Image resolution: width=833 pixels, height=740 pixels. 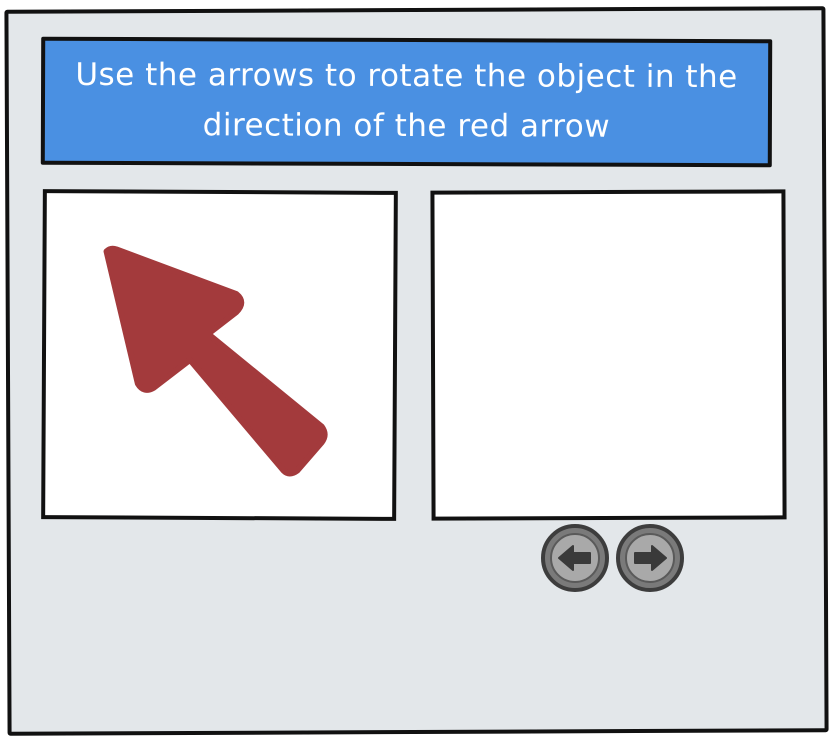 I want to click on rotate-left-button, so click(x=575, y=558).